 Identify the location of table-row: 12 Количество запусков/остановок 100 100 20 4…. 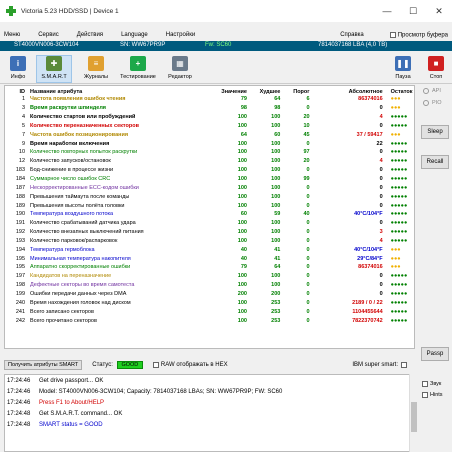
(210, 161).